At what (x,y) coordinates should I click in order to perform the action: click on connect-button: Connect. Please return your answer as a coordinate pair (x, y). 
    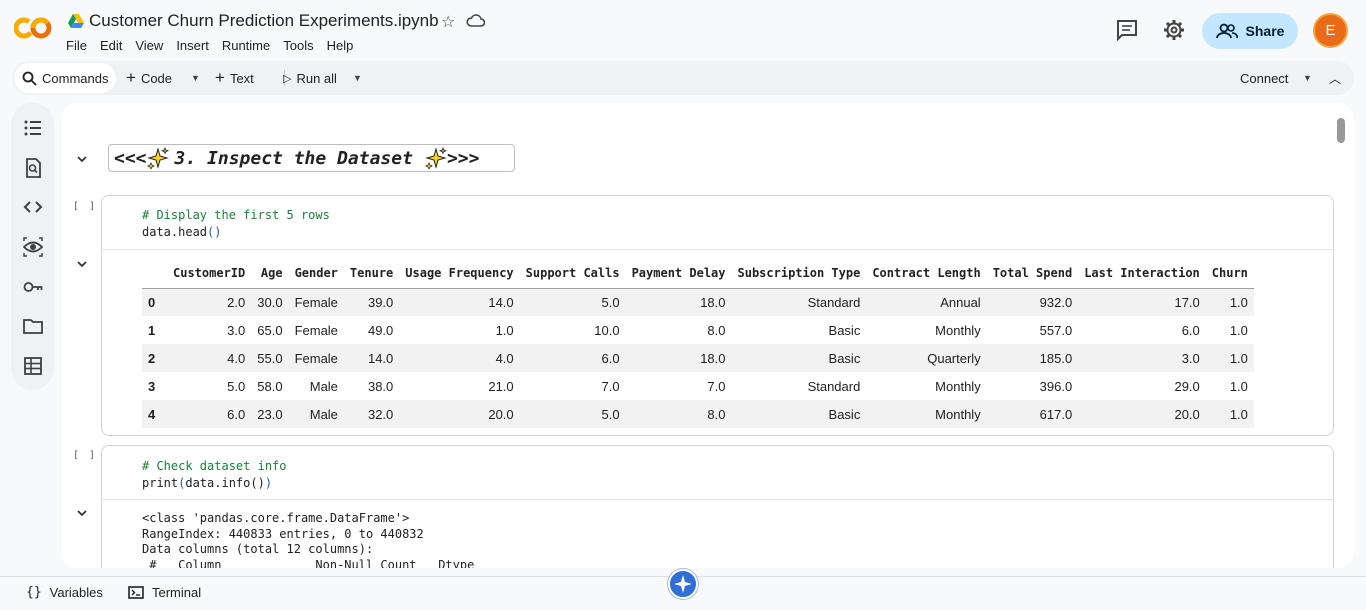
    Looking at the image, I should click on (1264, 78).